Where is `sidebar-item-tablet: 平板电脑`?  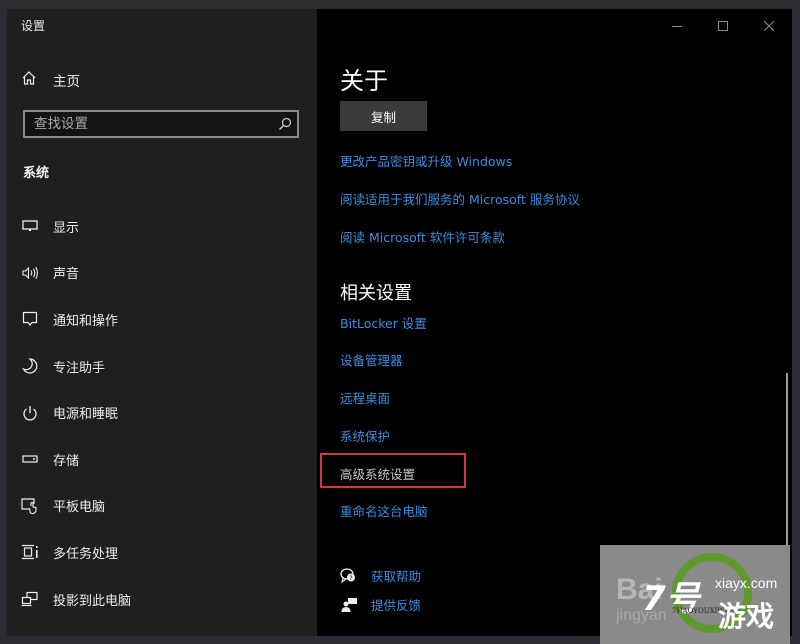
sidebar-item-tablet: 平板电脑 is located at coordinates (162, 506).